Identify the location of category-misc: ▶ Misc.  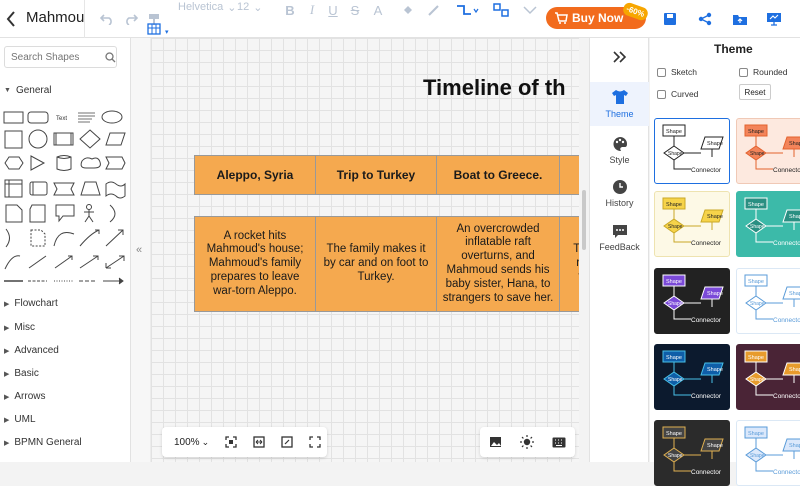
(19, 327).